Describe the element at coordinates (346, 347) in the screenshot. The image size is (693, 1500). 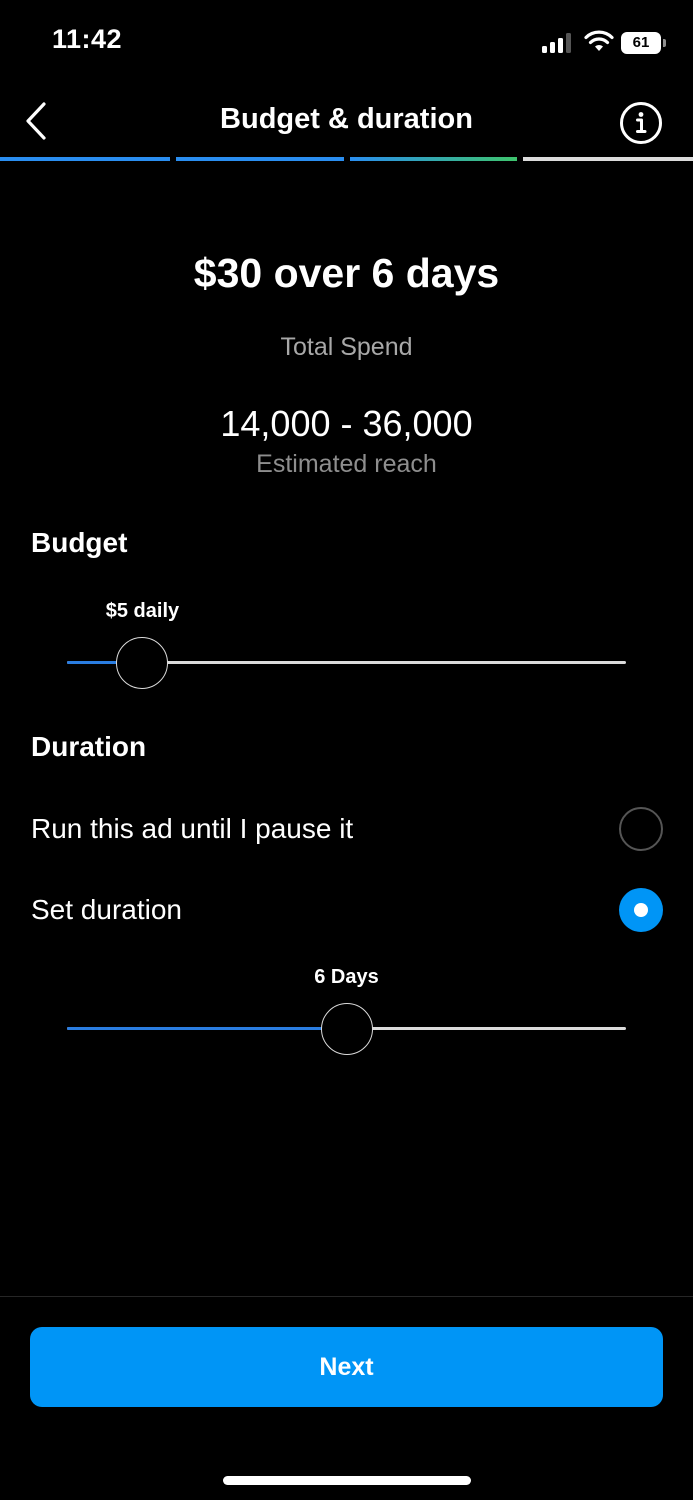
I see `total-spend-label: Total Spend` at that location.